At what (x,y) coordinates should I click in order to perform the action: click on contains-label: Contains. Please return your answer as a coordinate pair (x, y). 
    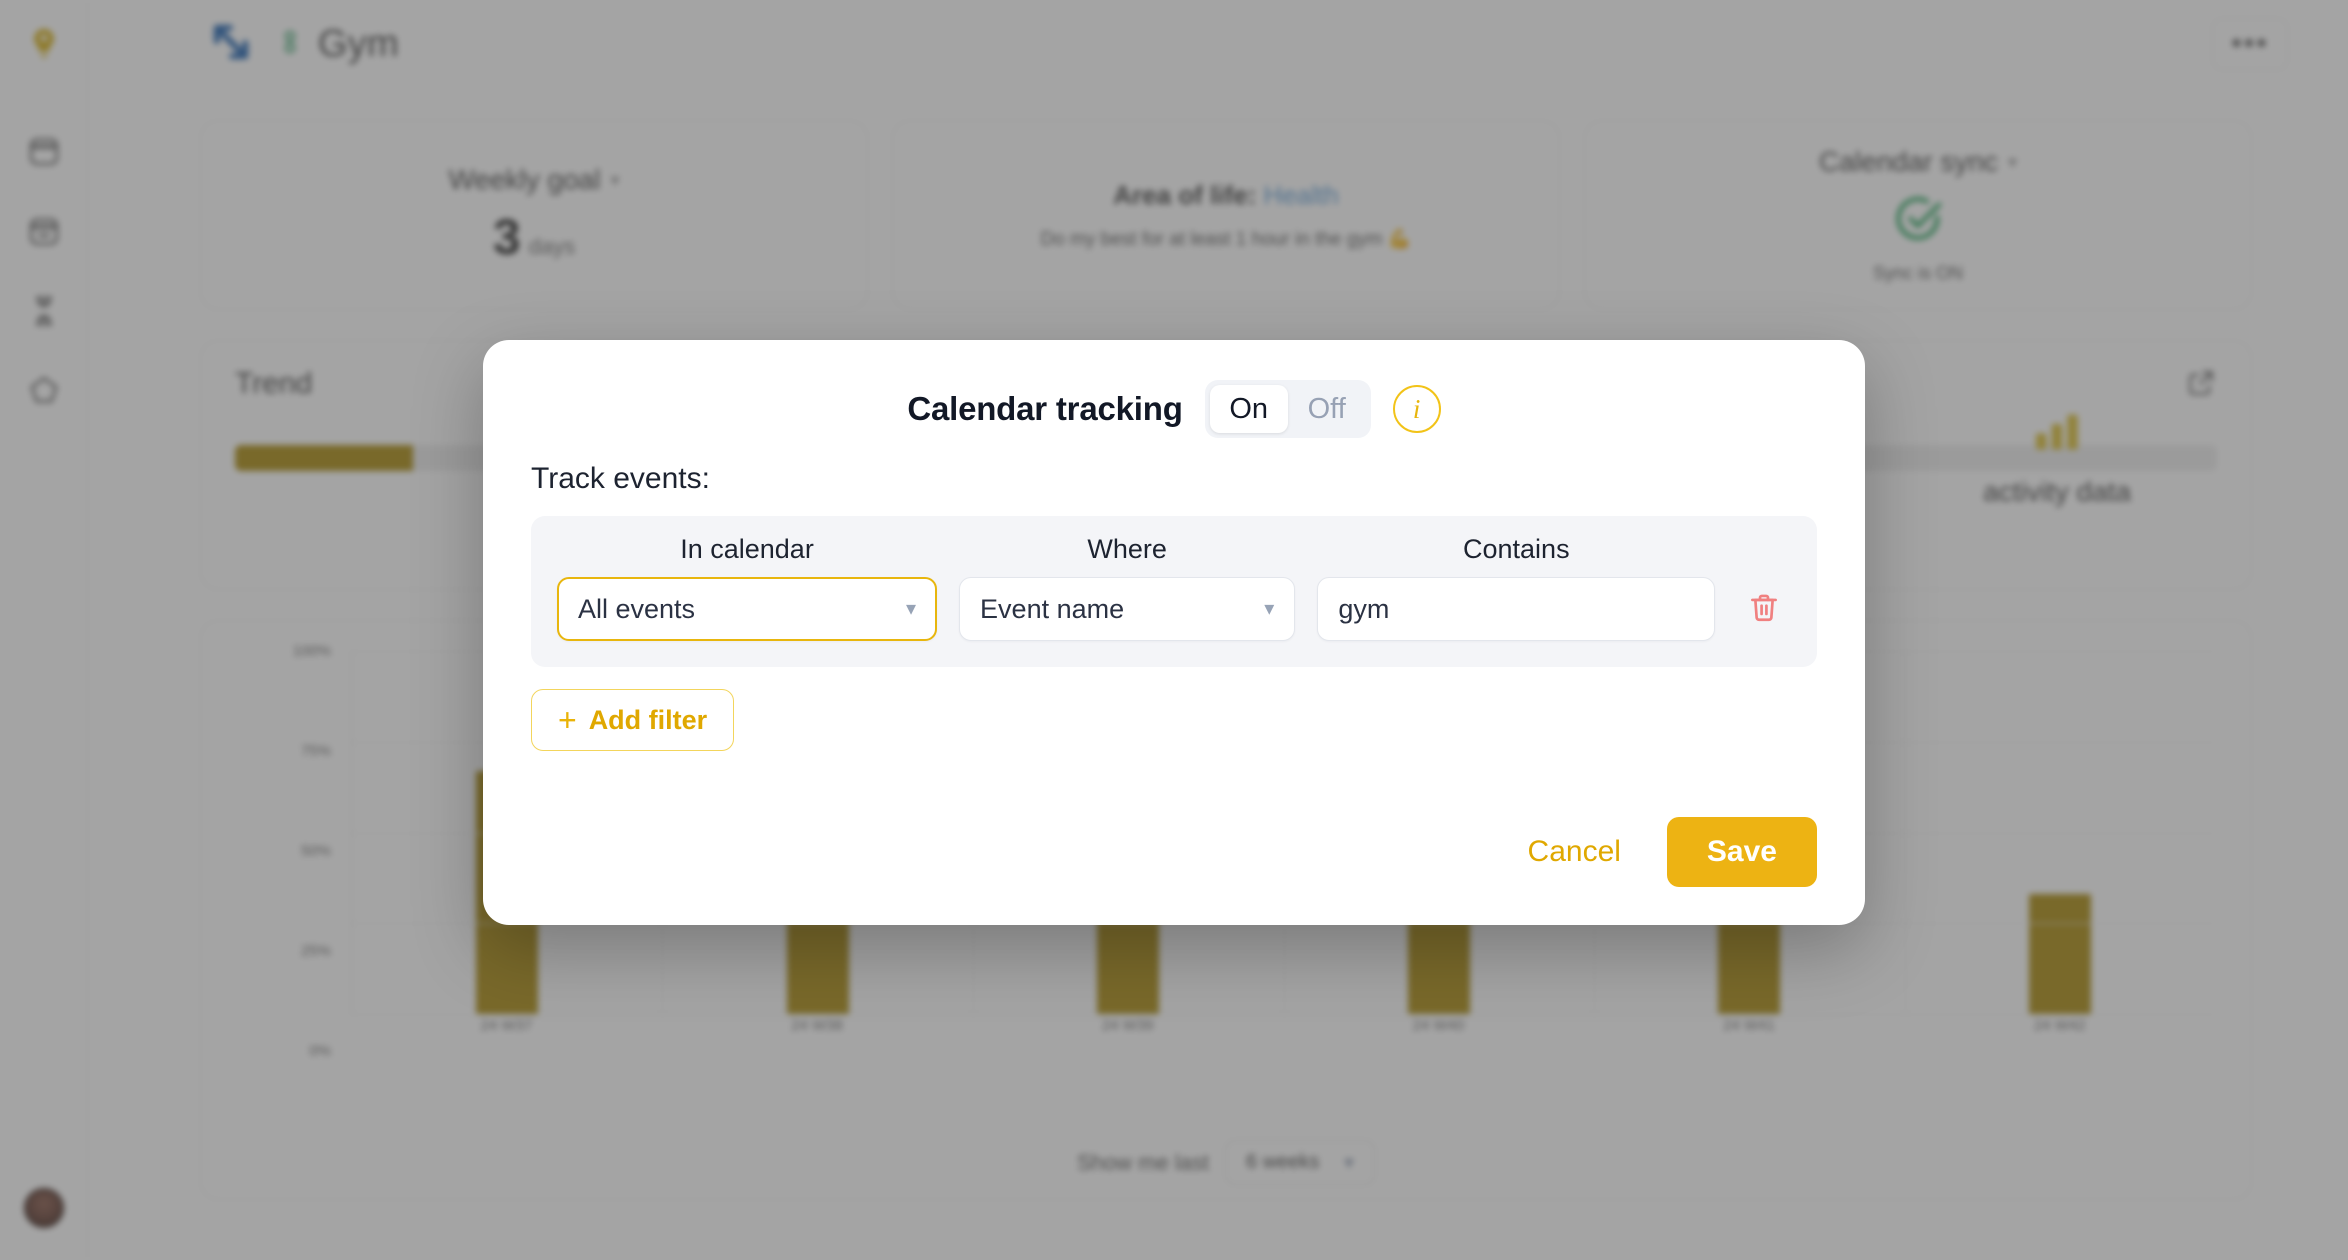
    Looking at the image, I should click on (1516, 549).